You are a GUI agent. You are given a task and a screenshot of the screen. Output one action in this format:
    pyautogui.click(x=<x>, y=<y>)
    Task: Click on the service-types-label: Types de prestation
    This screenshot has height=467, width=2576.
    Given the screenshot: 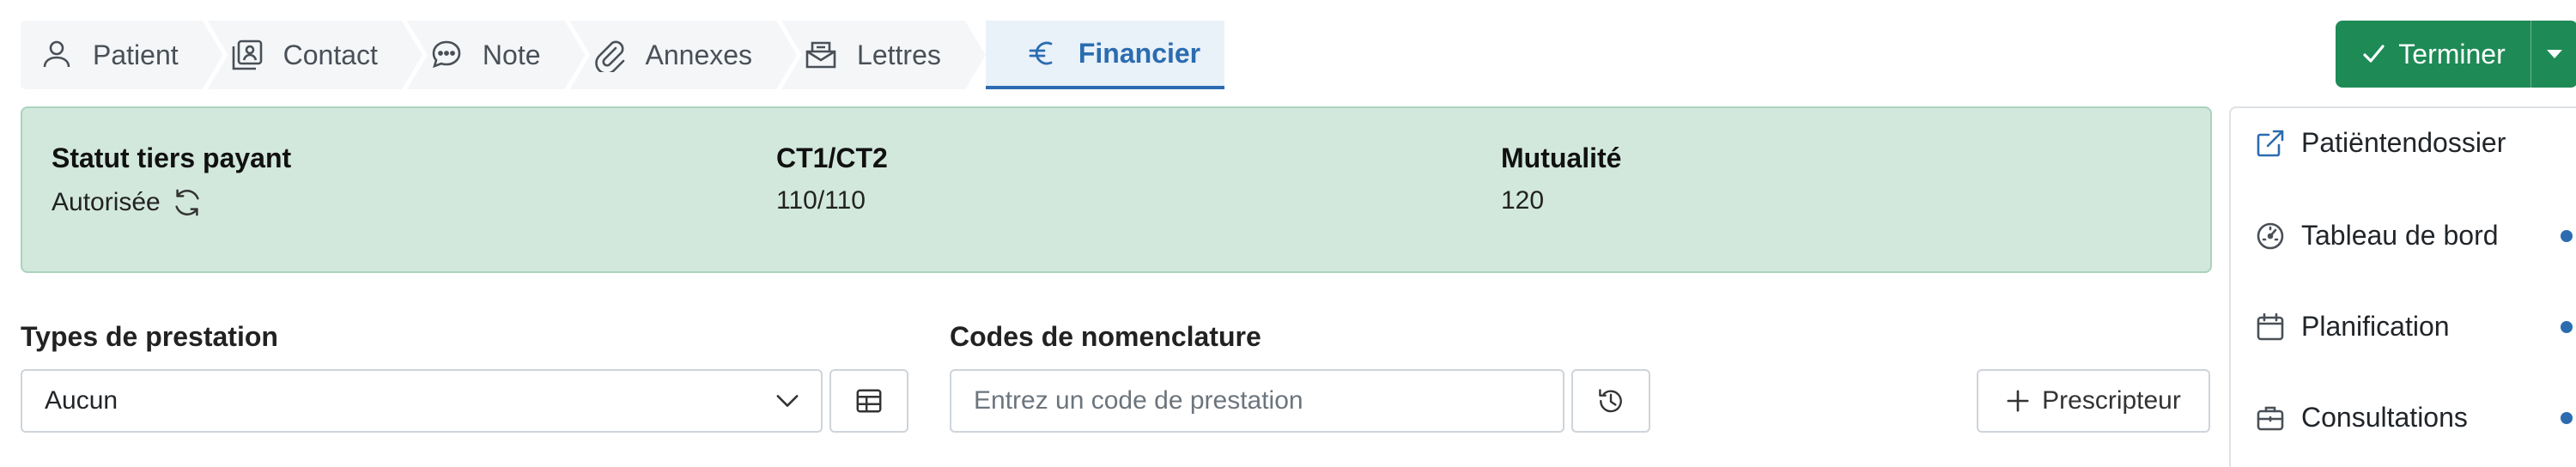 What is the action you would take?
    pyautogui.click(x=149, y=336)
    